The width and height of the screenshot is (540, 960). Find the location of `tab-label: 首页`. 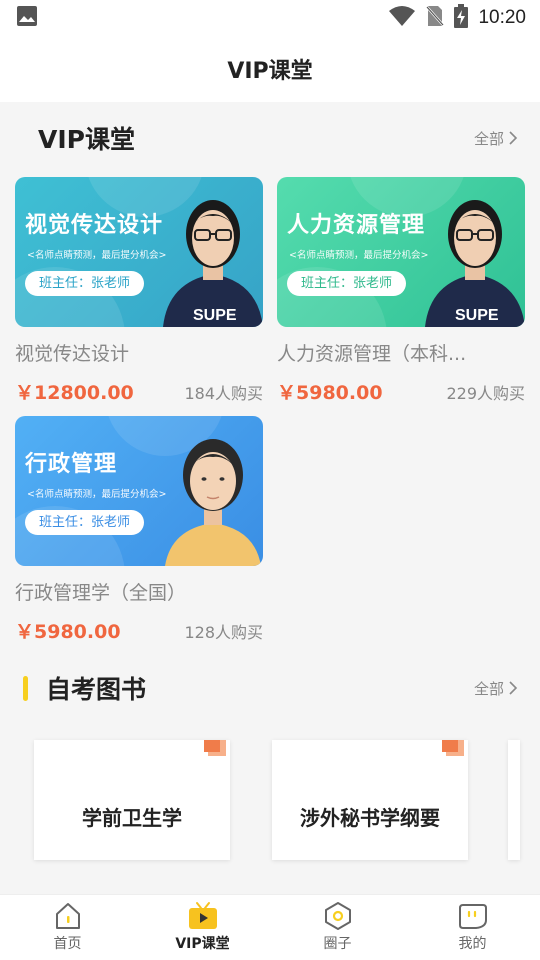

tab-label: 首页 is located at coordinates (67, 944).